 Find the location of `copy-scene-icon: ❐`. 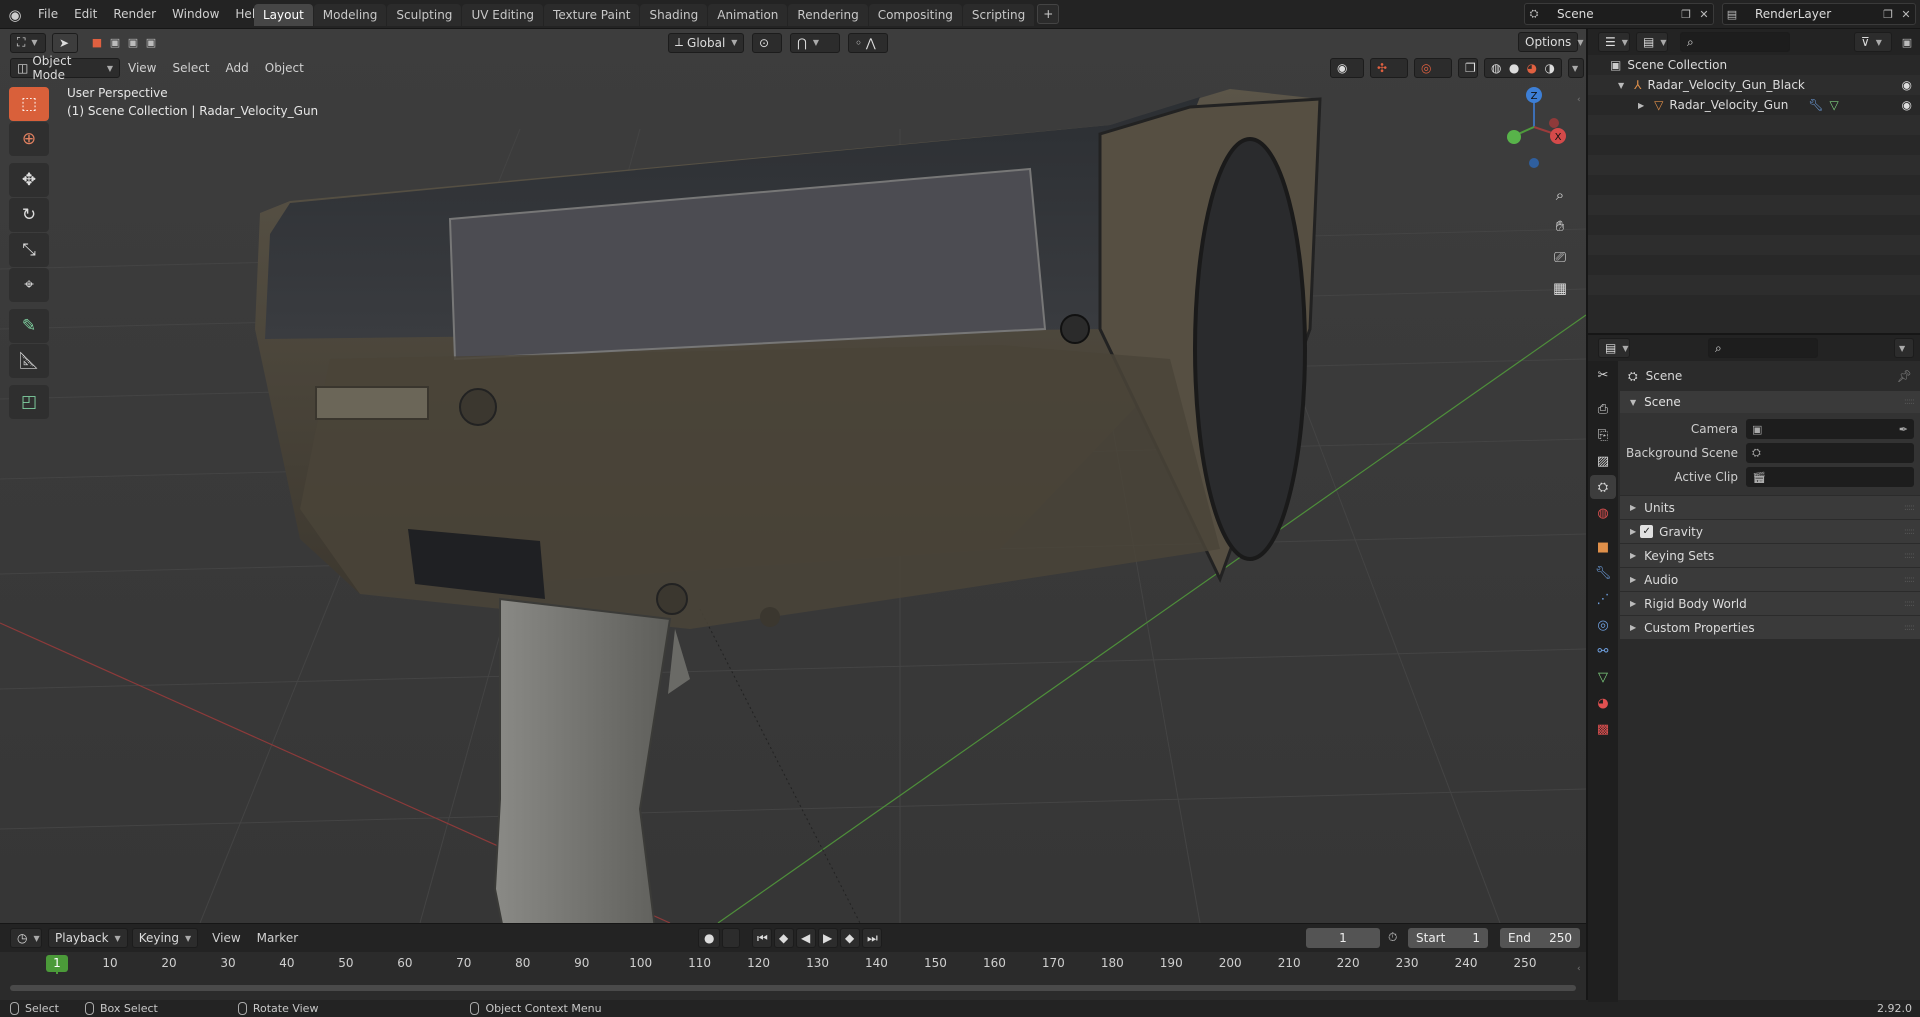

copy-scene-icon: ❐ is located at coordinates (1686, 14).